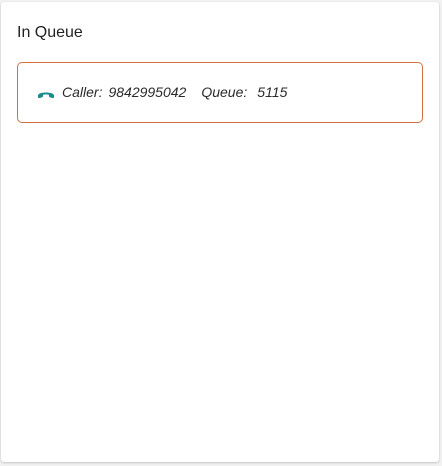 This screenshot has height=466, width=442. Describe the element at coordinates (224, 92) in the screenshot. I see `queue-label: Queue:` at that location.